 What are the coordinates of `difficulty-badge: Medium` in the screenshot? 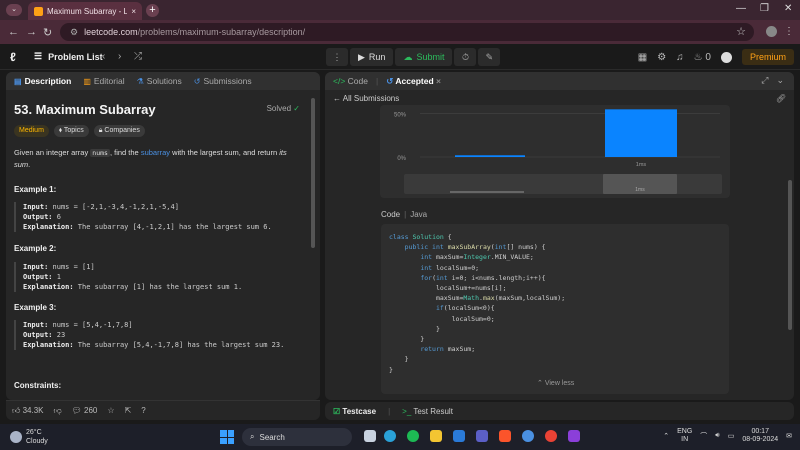 It's located at (31, 131).